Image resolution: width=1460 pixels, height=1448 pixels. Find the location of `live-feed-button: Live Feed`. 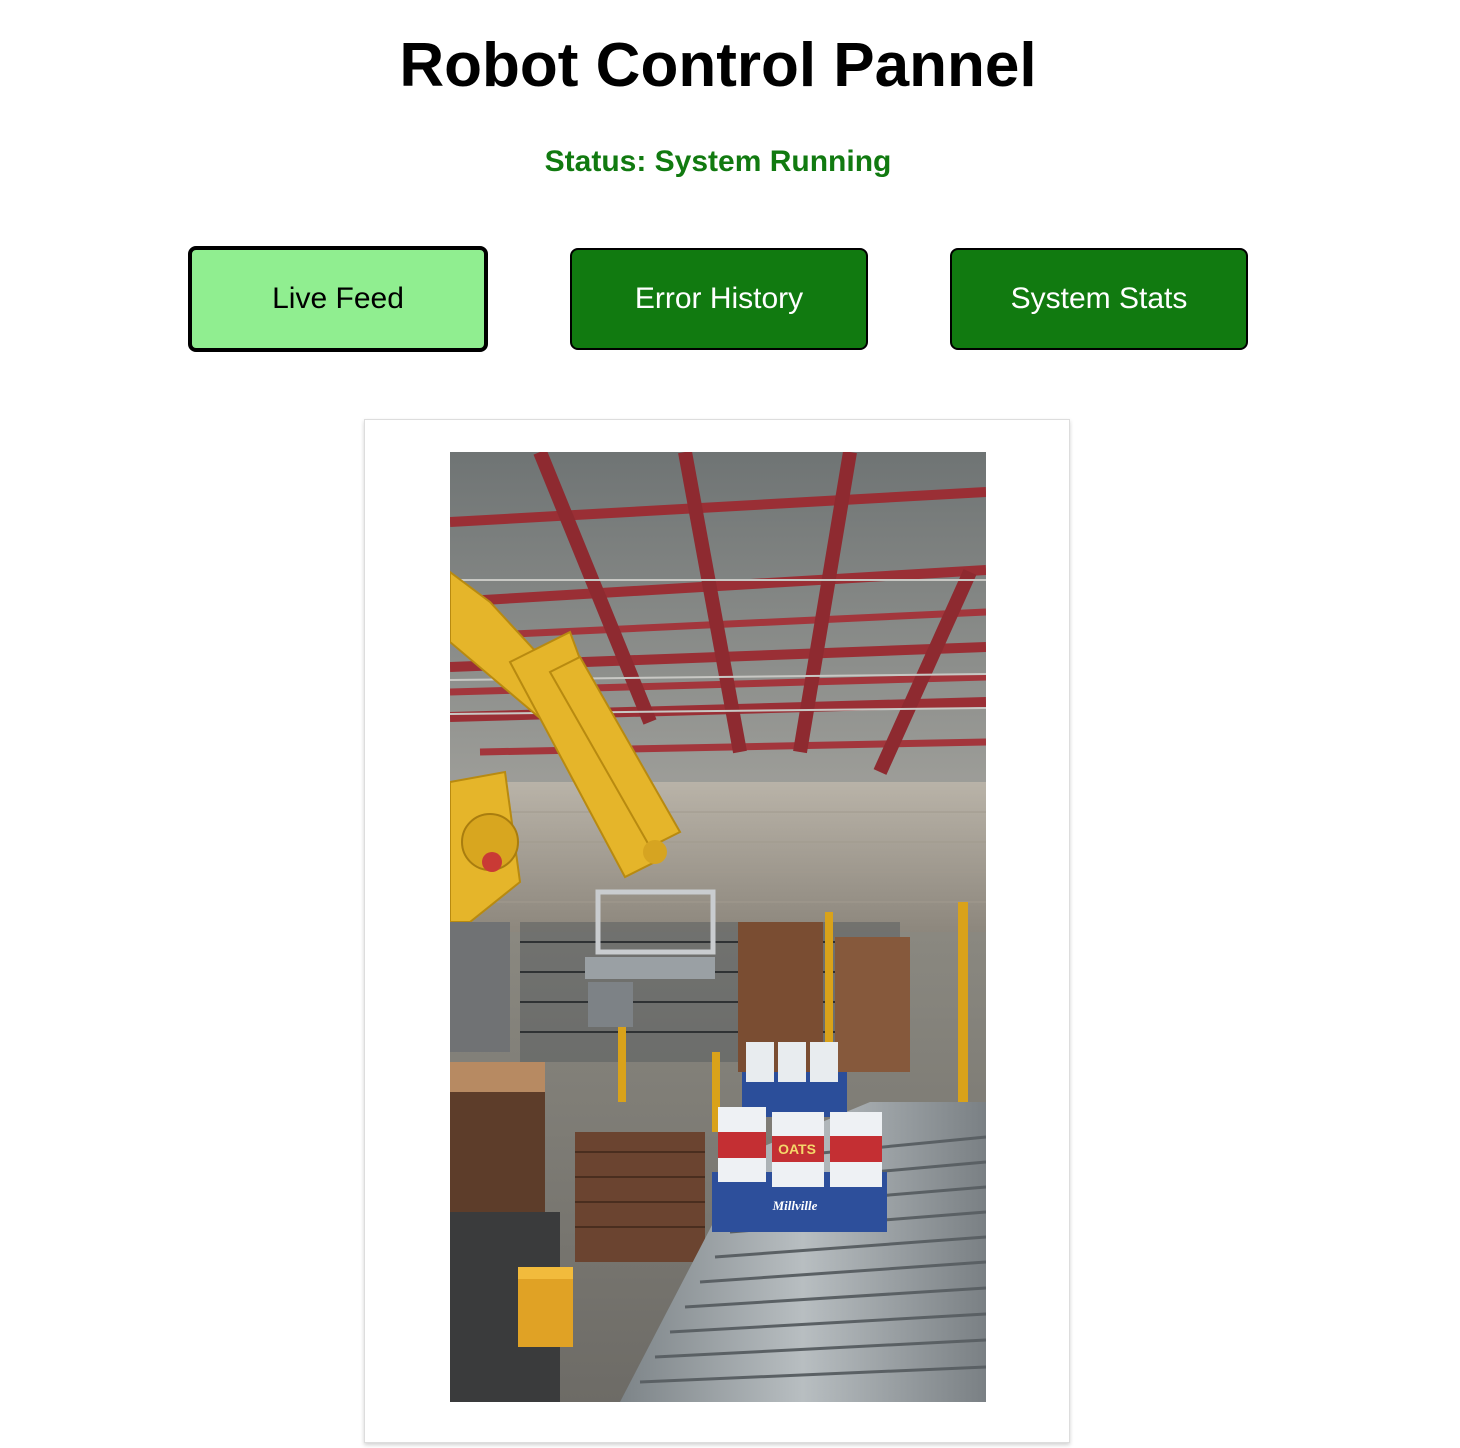

live-feed-button: Live Feed is located at coordinates (338, 299).